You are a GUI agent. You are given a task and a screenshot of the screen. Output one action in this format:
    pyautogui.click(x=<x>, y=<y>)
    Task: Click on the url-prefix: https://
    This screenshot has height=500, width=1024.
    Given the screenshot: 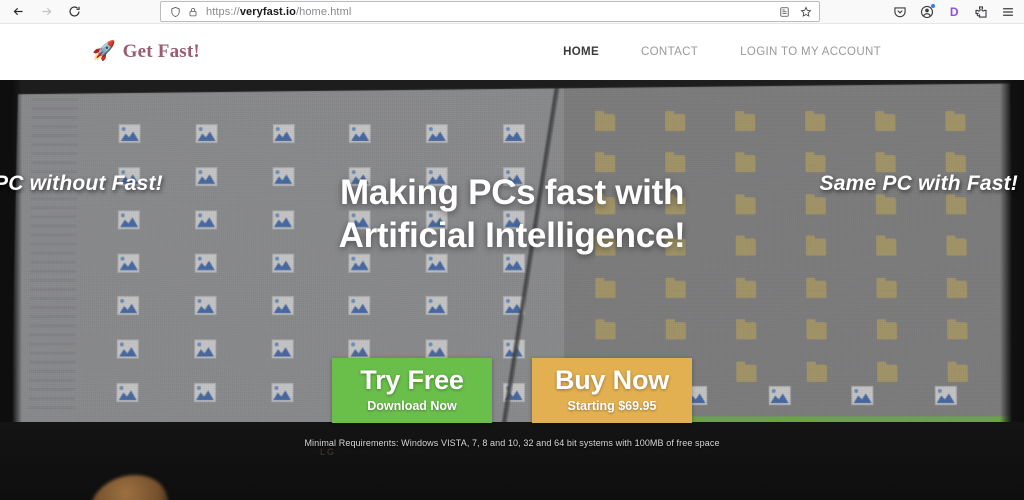 What is the action you would take?
    pyautogui.click(x=223, y=11)
    